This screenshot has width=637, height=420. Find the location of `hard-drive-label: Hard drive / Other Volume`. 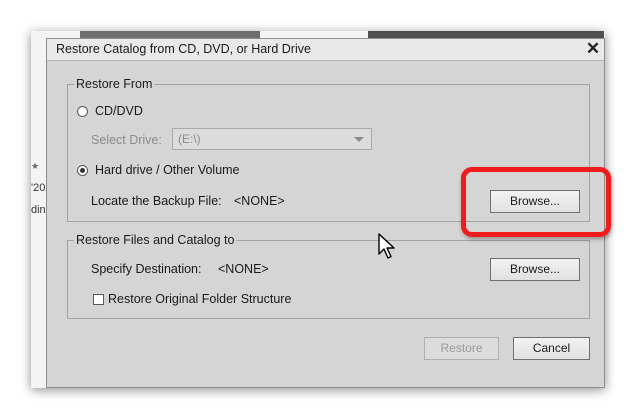

hard-drive-label: Hard drive / Other Volume is located at coordinates (167, 170).